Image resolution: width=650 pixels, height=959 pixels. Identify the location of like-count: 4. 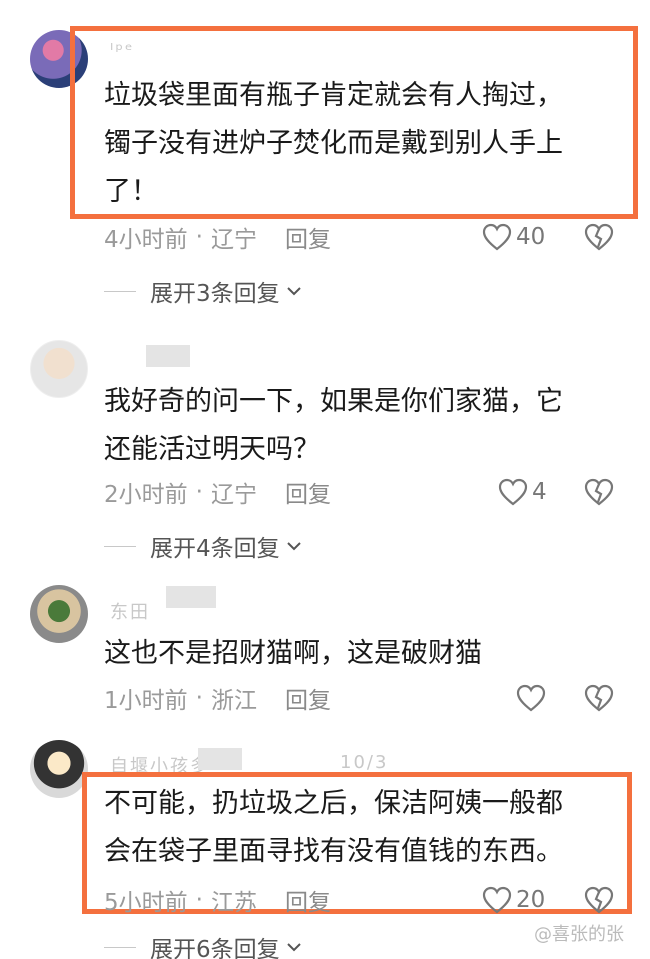
(539, 492).